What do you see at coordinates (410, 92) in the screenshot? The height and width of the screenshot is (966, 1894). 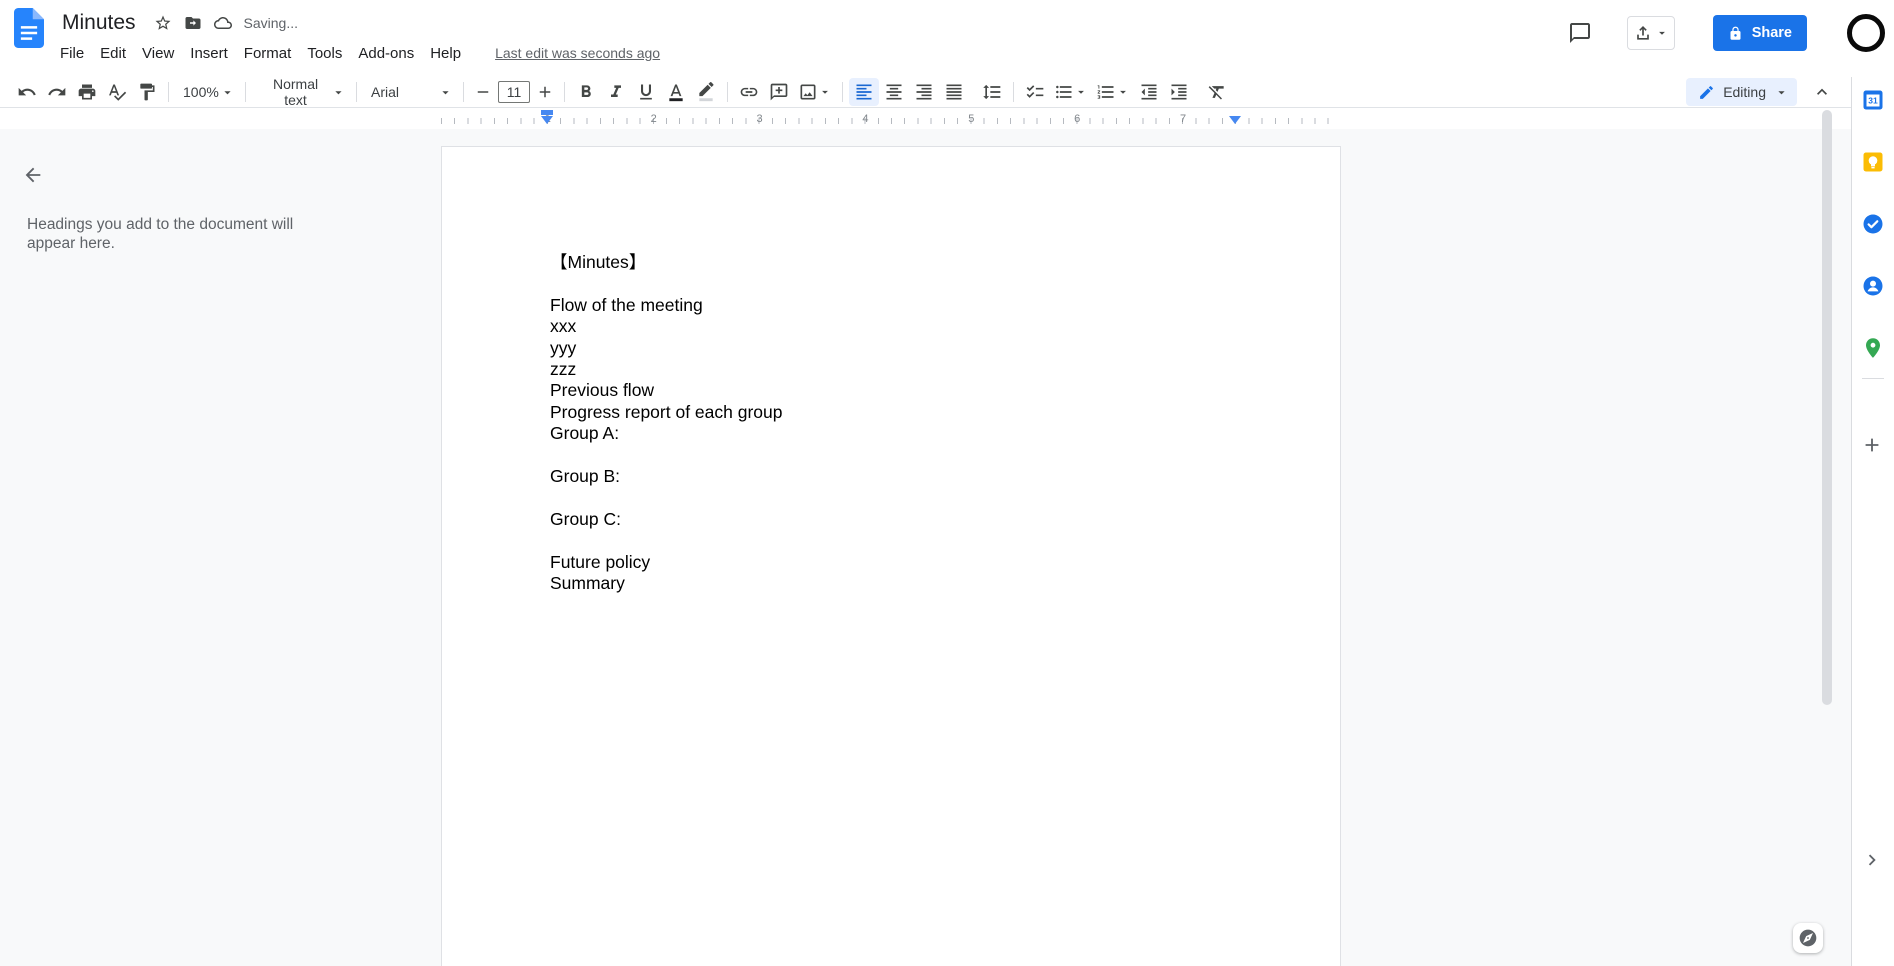 I see `font-family-dropdown: Arial` at bounding box center [410, 92].